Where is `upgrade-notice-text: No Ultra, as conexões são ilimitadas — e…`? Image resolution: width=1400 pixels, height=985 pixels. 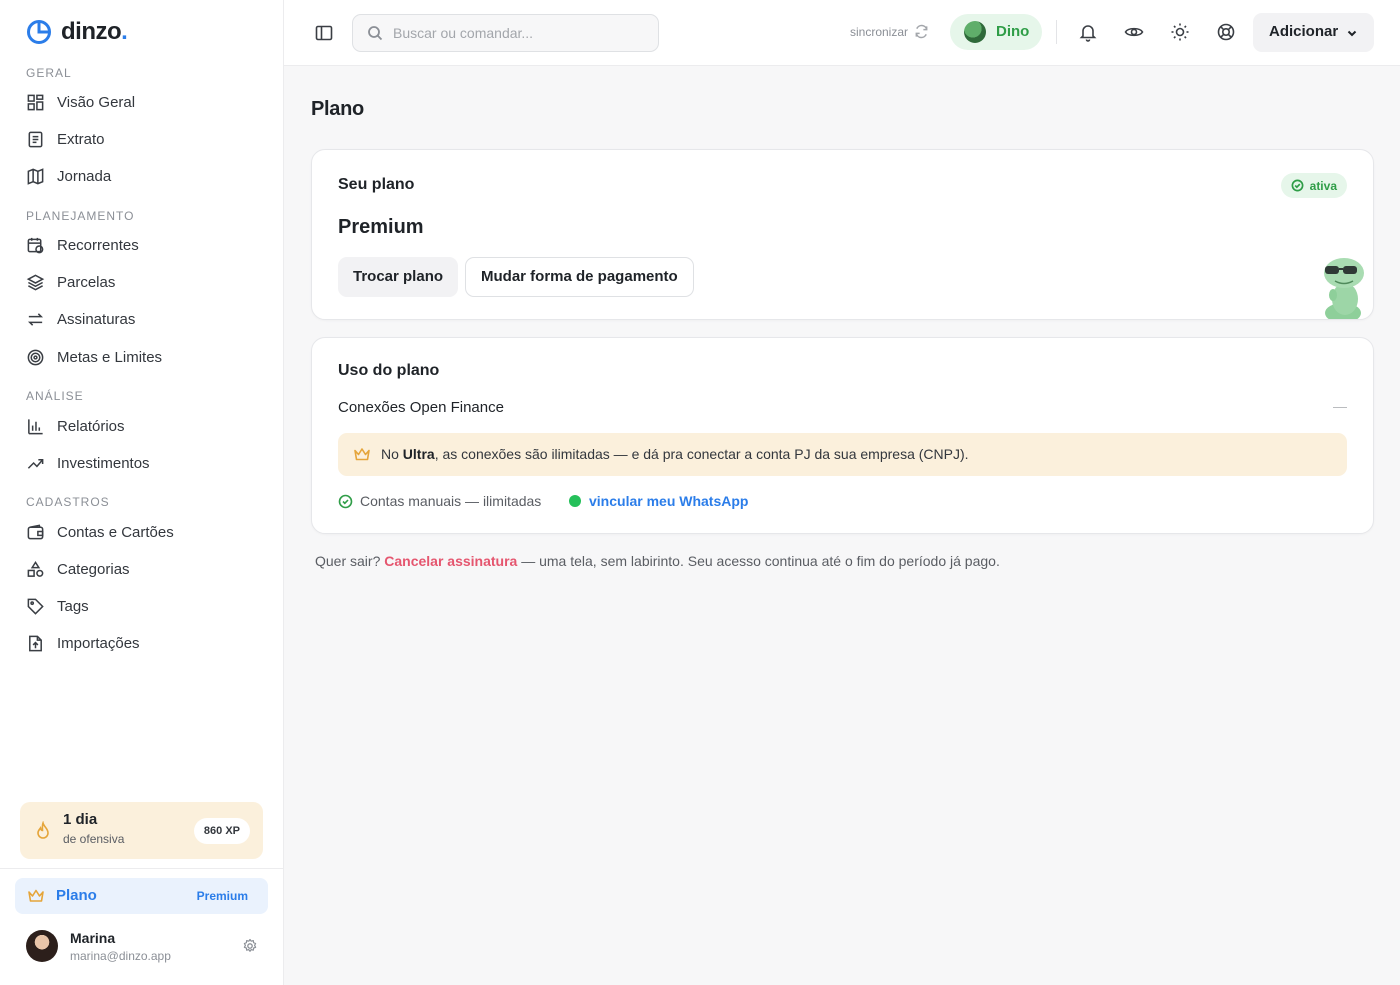
upgrade-notice-text: No Ultra, as conexões são ilimitadas — e… is located at coordinates (675, 454).